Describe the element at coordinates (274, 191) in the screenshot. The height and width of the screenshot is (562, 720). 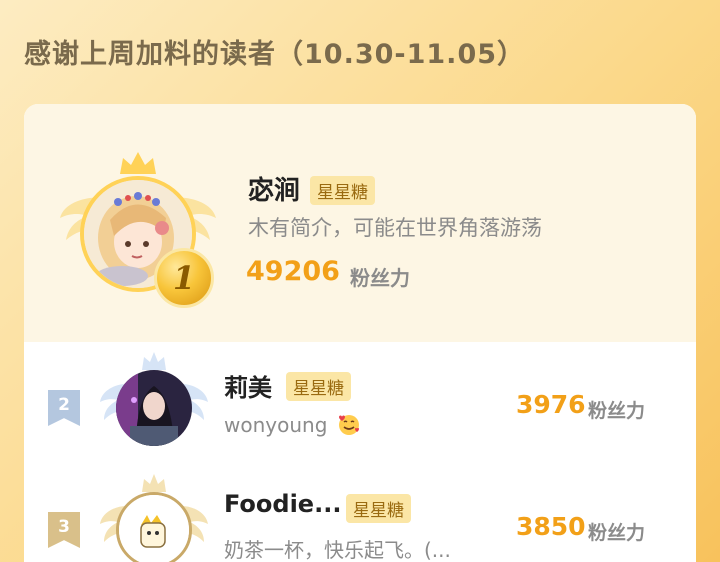
I see `reader-name: 宓涧` at that location.